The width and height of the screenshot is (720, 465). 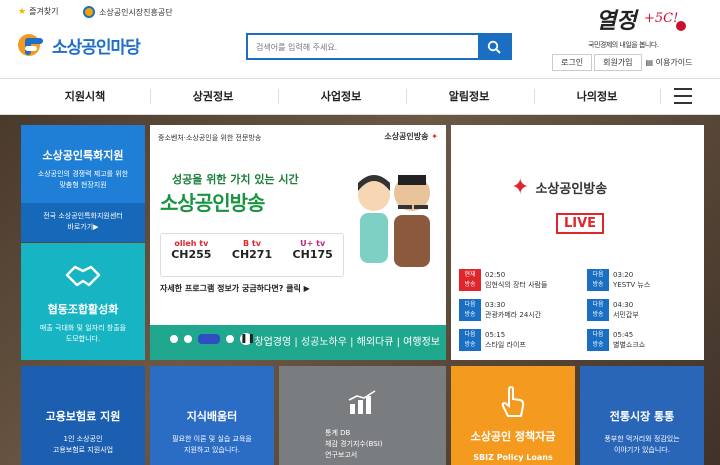 I want to click on schedule-time: 03:30, so click(x=495, y=305).